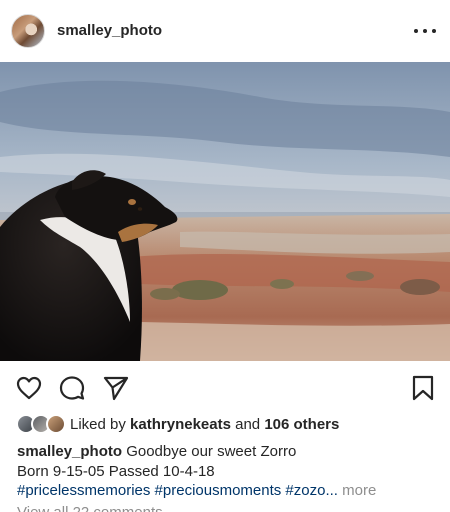 The height and width of the screenshot is (512, 450). I want to click on caption-line-1: smalley_photo Goodbye our sweet Zorro, so click(227, 452).